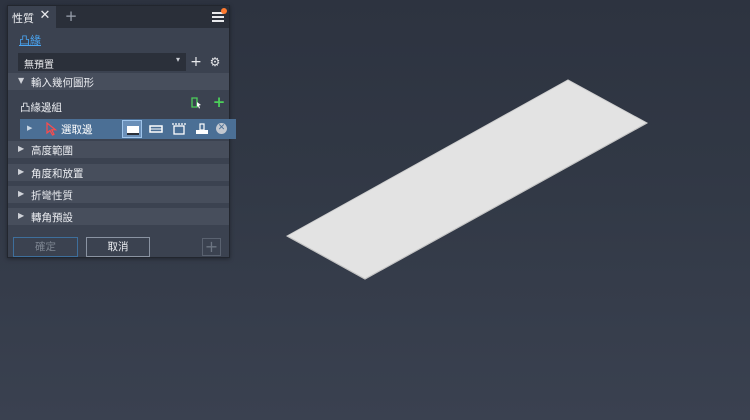 This screenshot has height=420, width=750. Describe the element at coordinates (211, 247) in the screenshot. I see `apply-button: +` at that location.